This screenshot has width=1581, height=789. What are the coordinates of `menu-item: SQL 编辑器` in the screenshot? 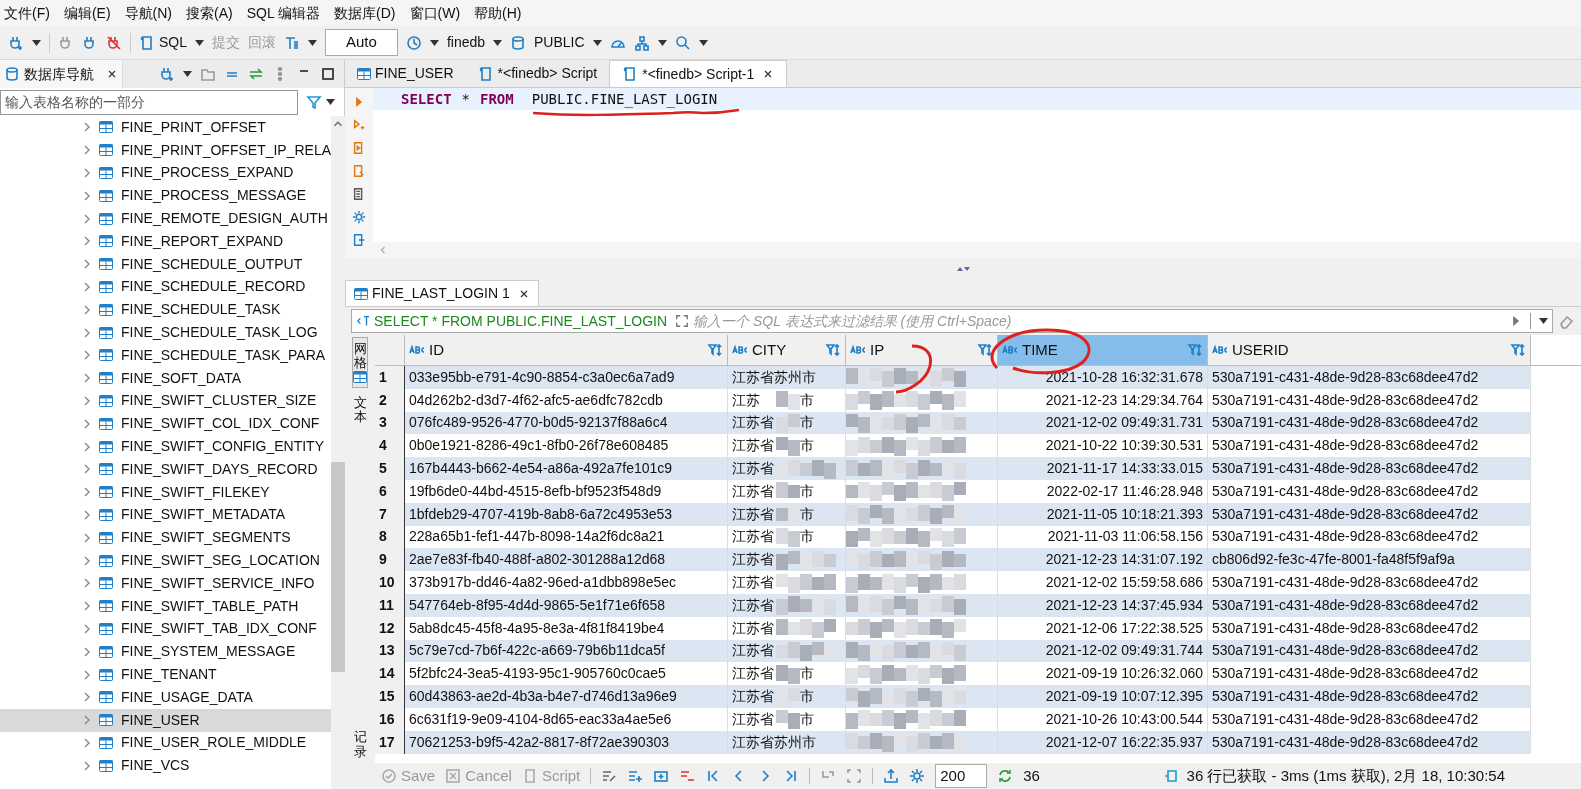 It's located at (283, 13).